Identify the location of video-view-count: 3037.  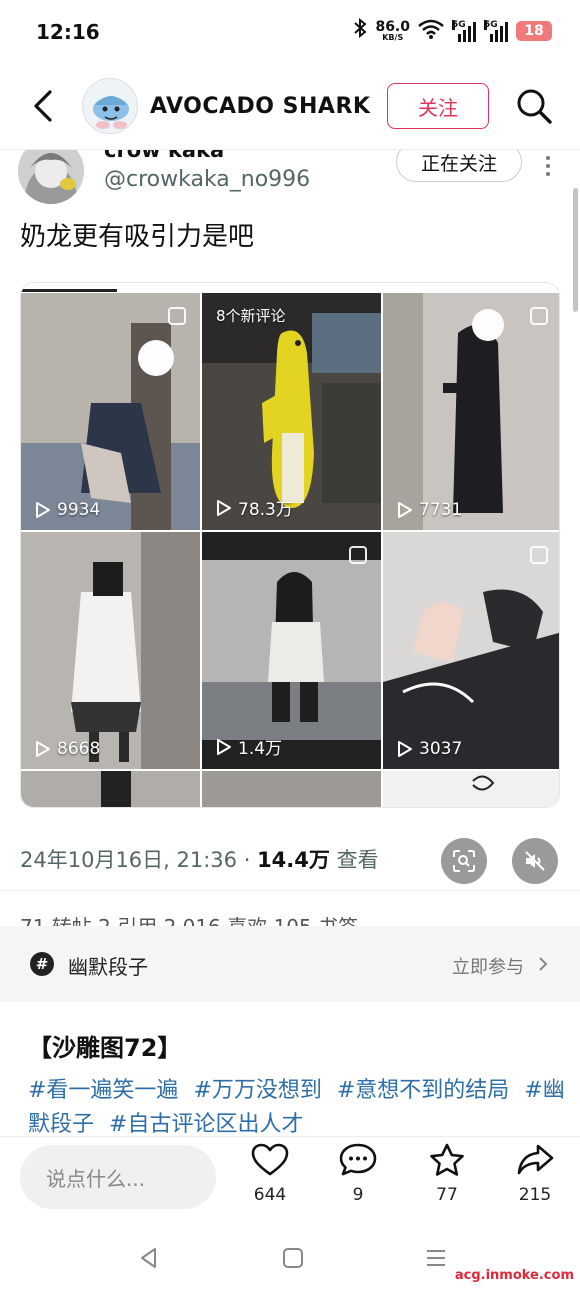
(429, 749).